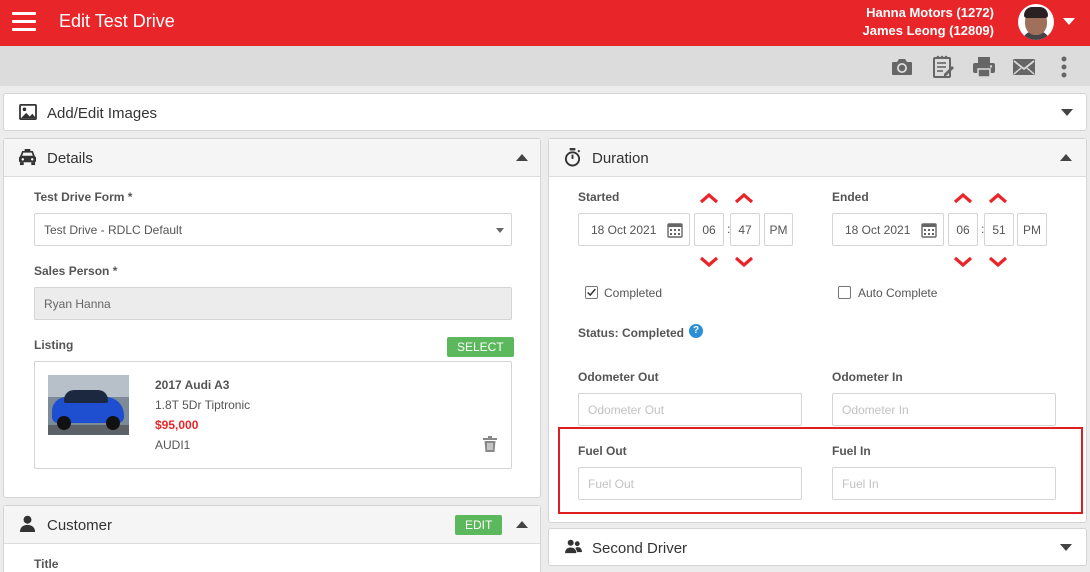 The height and width of the screenshot is (572, 1090). What do you see at coordinates (778, 229) in the screenshot?
I see `started-ampm-toggle: PM` at bounding box center [778, 229].